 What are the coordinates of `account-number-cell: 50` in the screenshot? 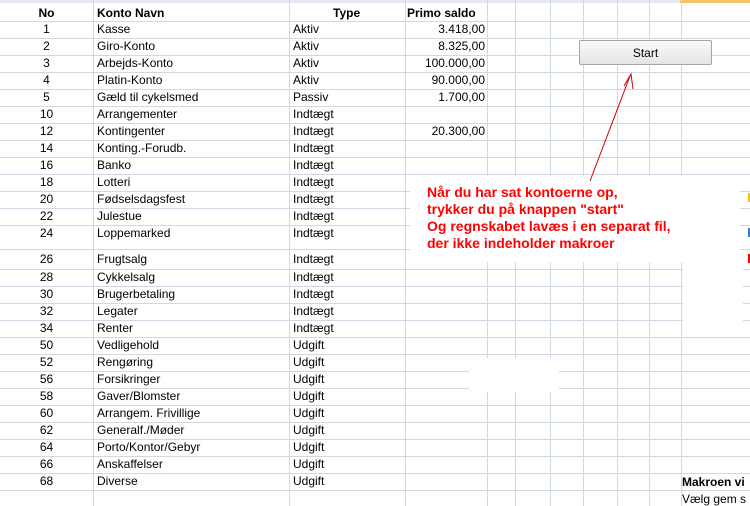 It's located at (46, 345).